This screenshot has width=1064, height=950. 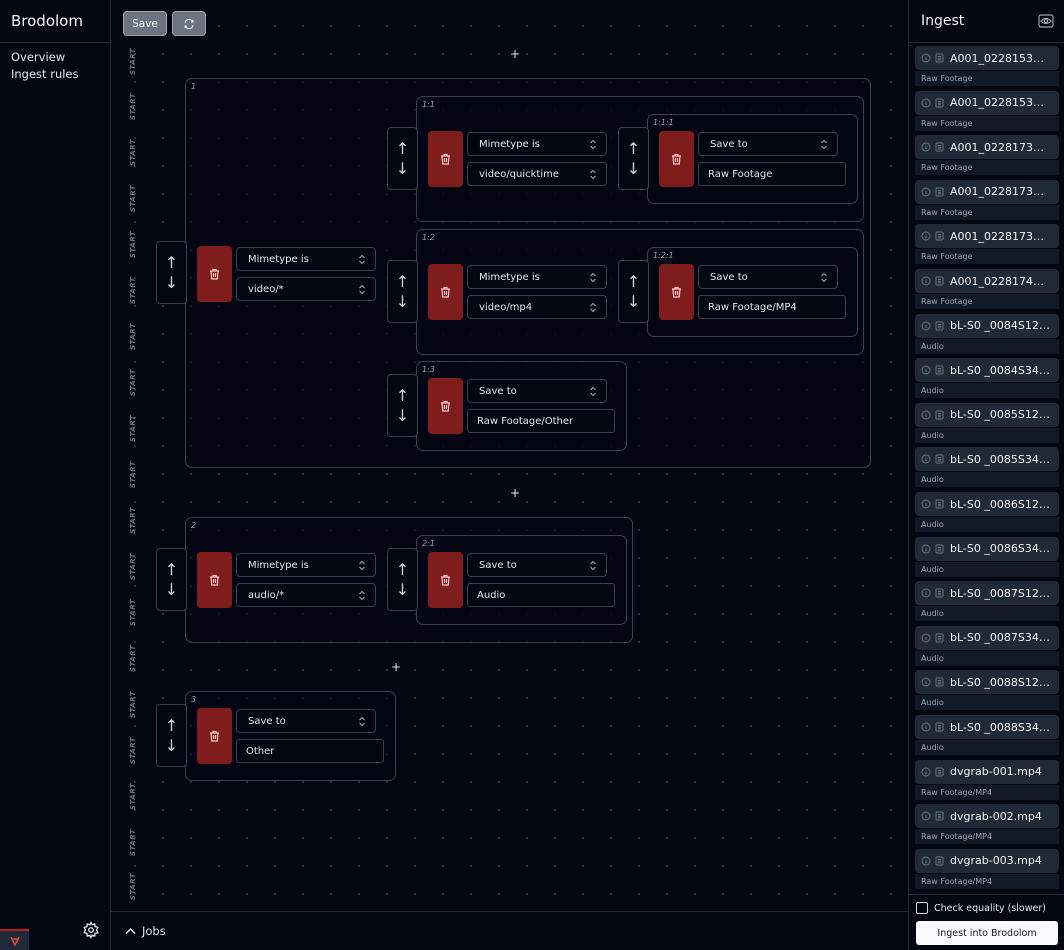 What do you see at coordinates (987, 504) in the screenshot?
I see `file-pill: bL-S0 _0086S12.wav` at bounding box center [987, 504].